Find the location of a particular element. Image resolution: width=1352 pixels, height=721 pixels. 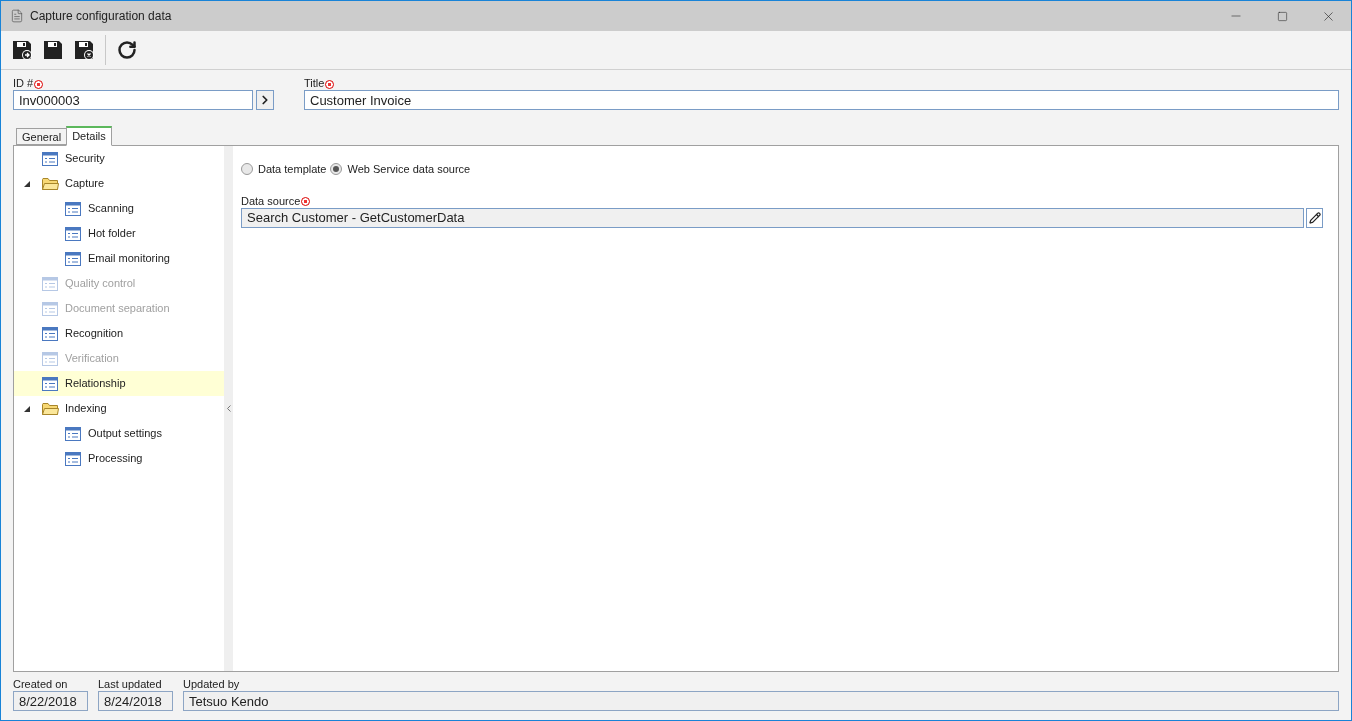

title-field: Customer Invoice is located at coordinates (821, 100).